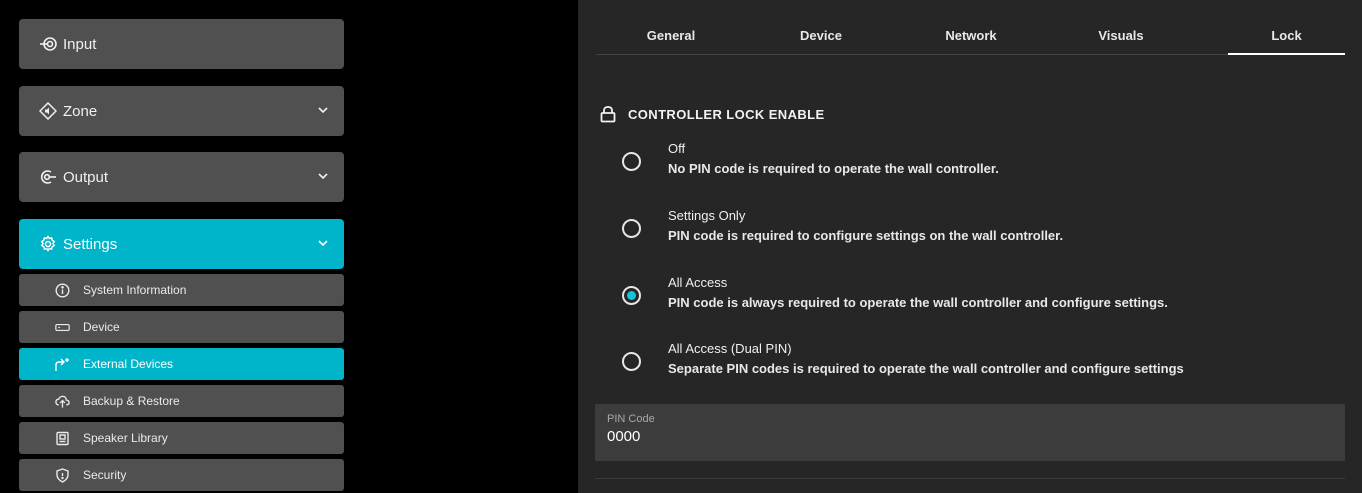 The height and width of the screenshot is (493, 1362). Describe the element at coordinates (62, 364) in the screenshot. I see `external-devices-icon` at that location.